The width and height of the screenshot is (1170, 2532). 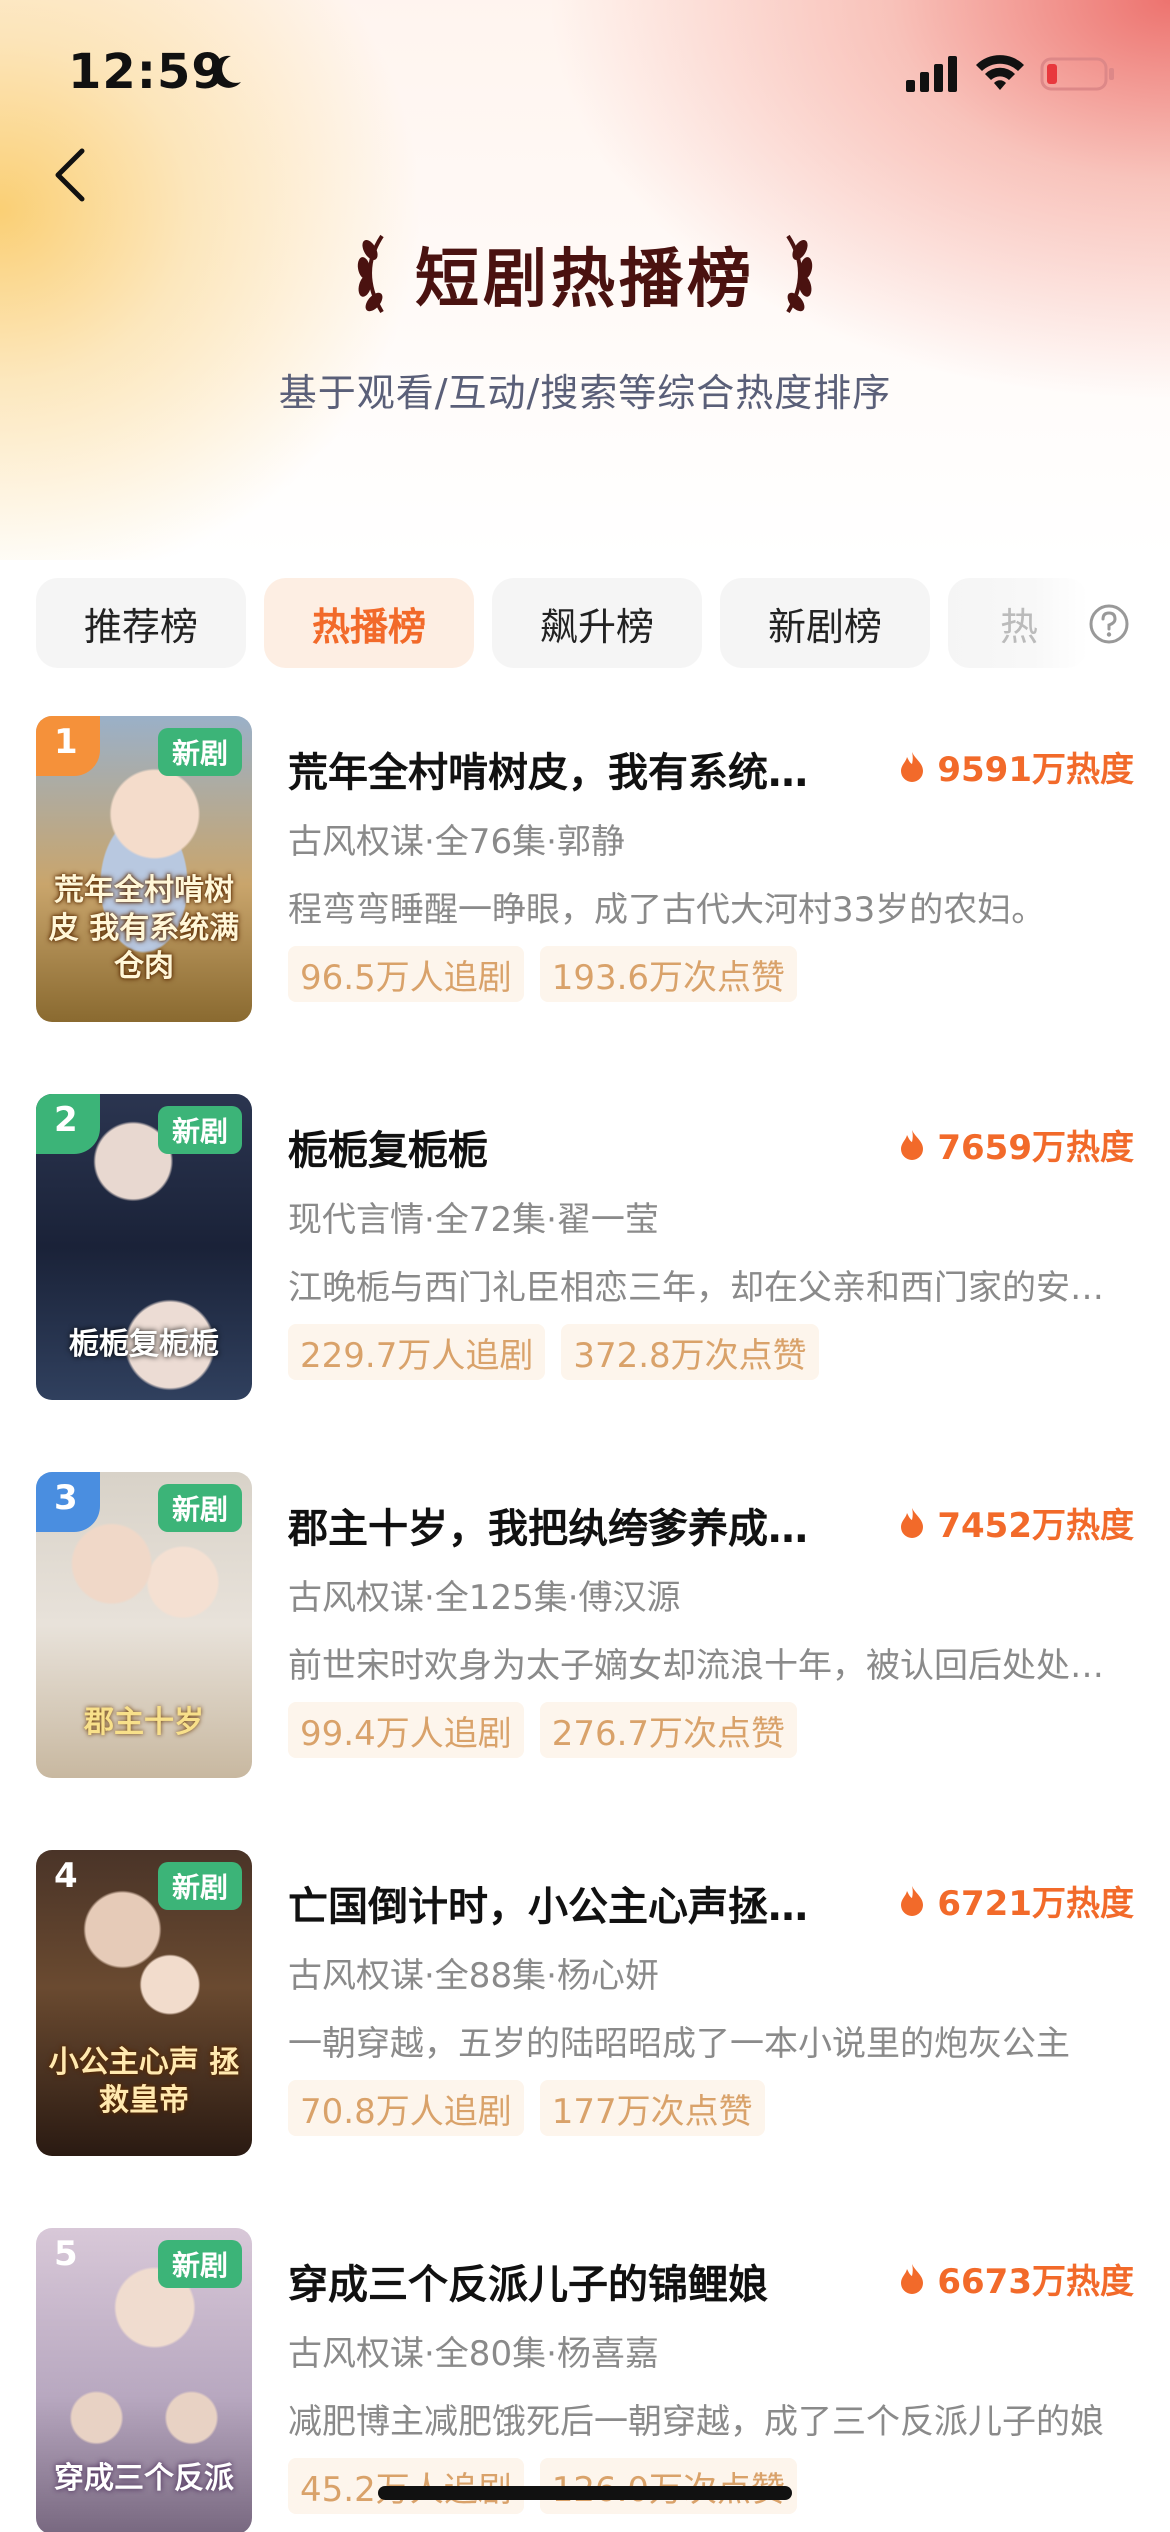 What do you see at coordinates (66, 1876) in the screenshot?
I see `rank-badge: 4` at bounding box center [66, 1876].